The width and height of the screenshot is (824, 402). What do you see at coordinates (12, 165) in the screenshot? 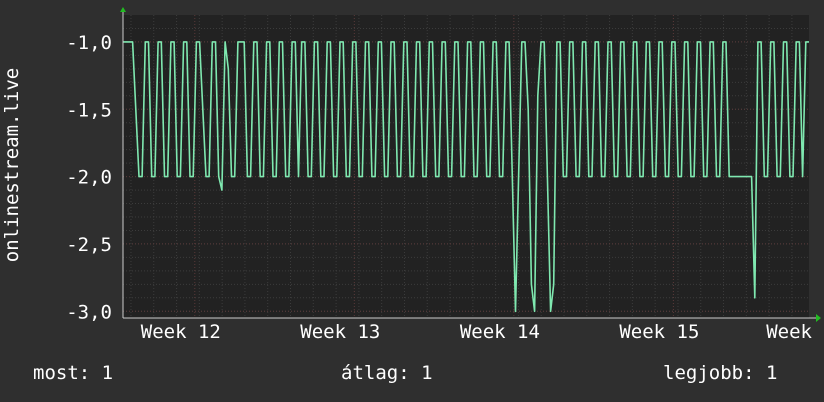
I see `y-axis-label: onlinestream.live` at bounding box center [12, 165].